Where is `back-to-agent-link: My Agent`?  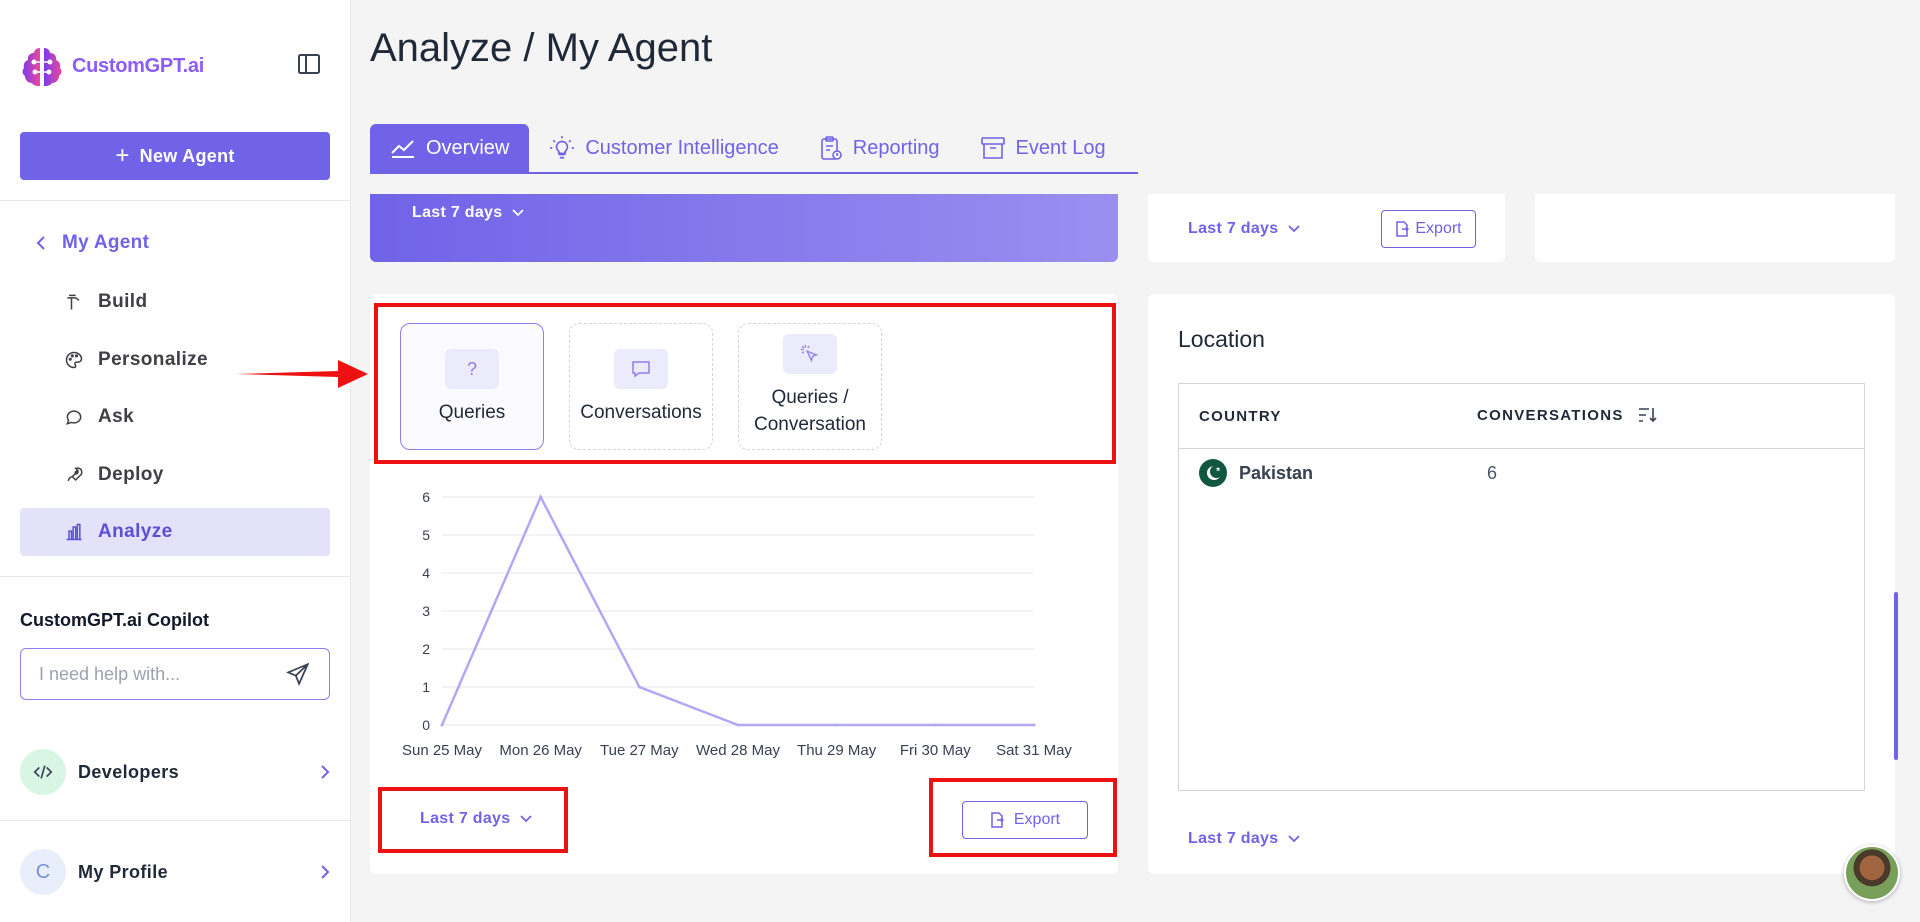 back-to-agent-link: My Agent is located at coordinates (92, 243).